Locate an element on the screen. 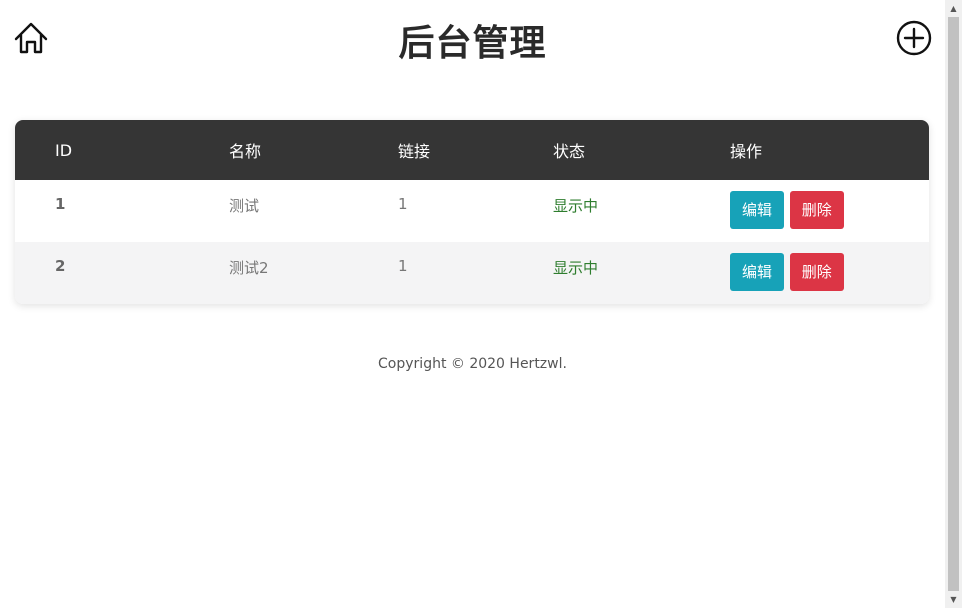  column-header-actions: 操作 is located at coordinates (746, 151).